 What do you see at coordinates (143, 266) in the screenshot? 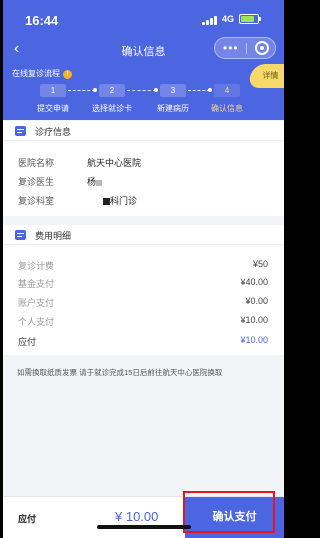
I see `fee-row: 复诊计费 ¥50` at bounding box center [143, 266].